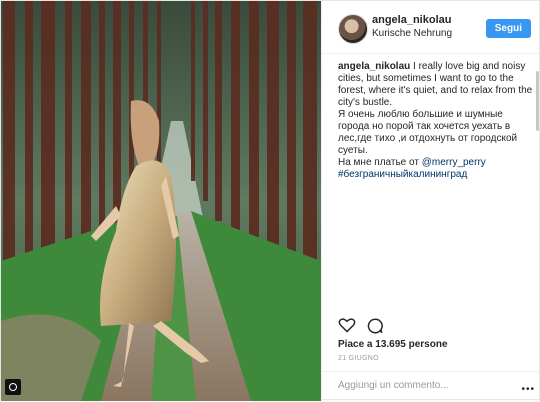 Image resolution: width=540 pixels, height=402 pixels. I want to click on comment-bar: •••, so click(431, 386).